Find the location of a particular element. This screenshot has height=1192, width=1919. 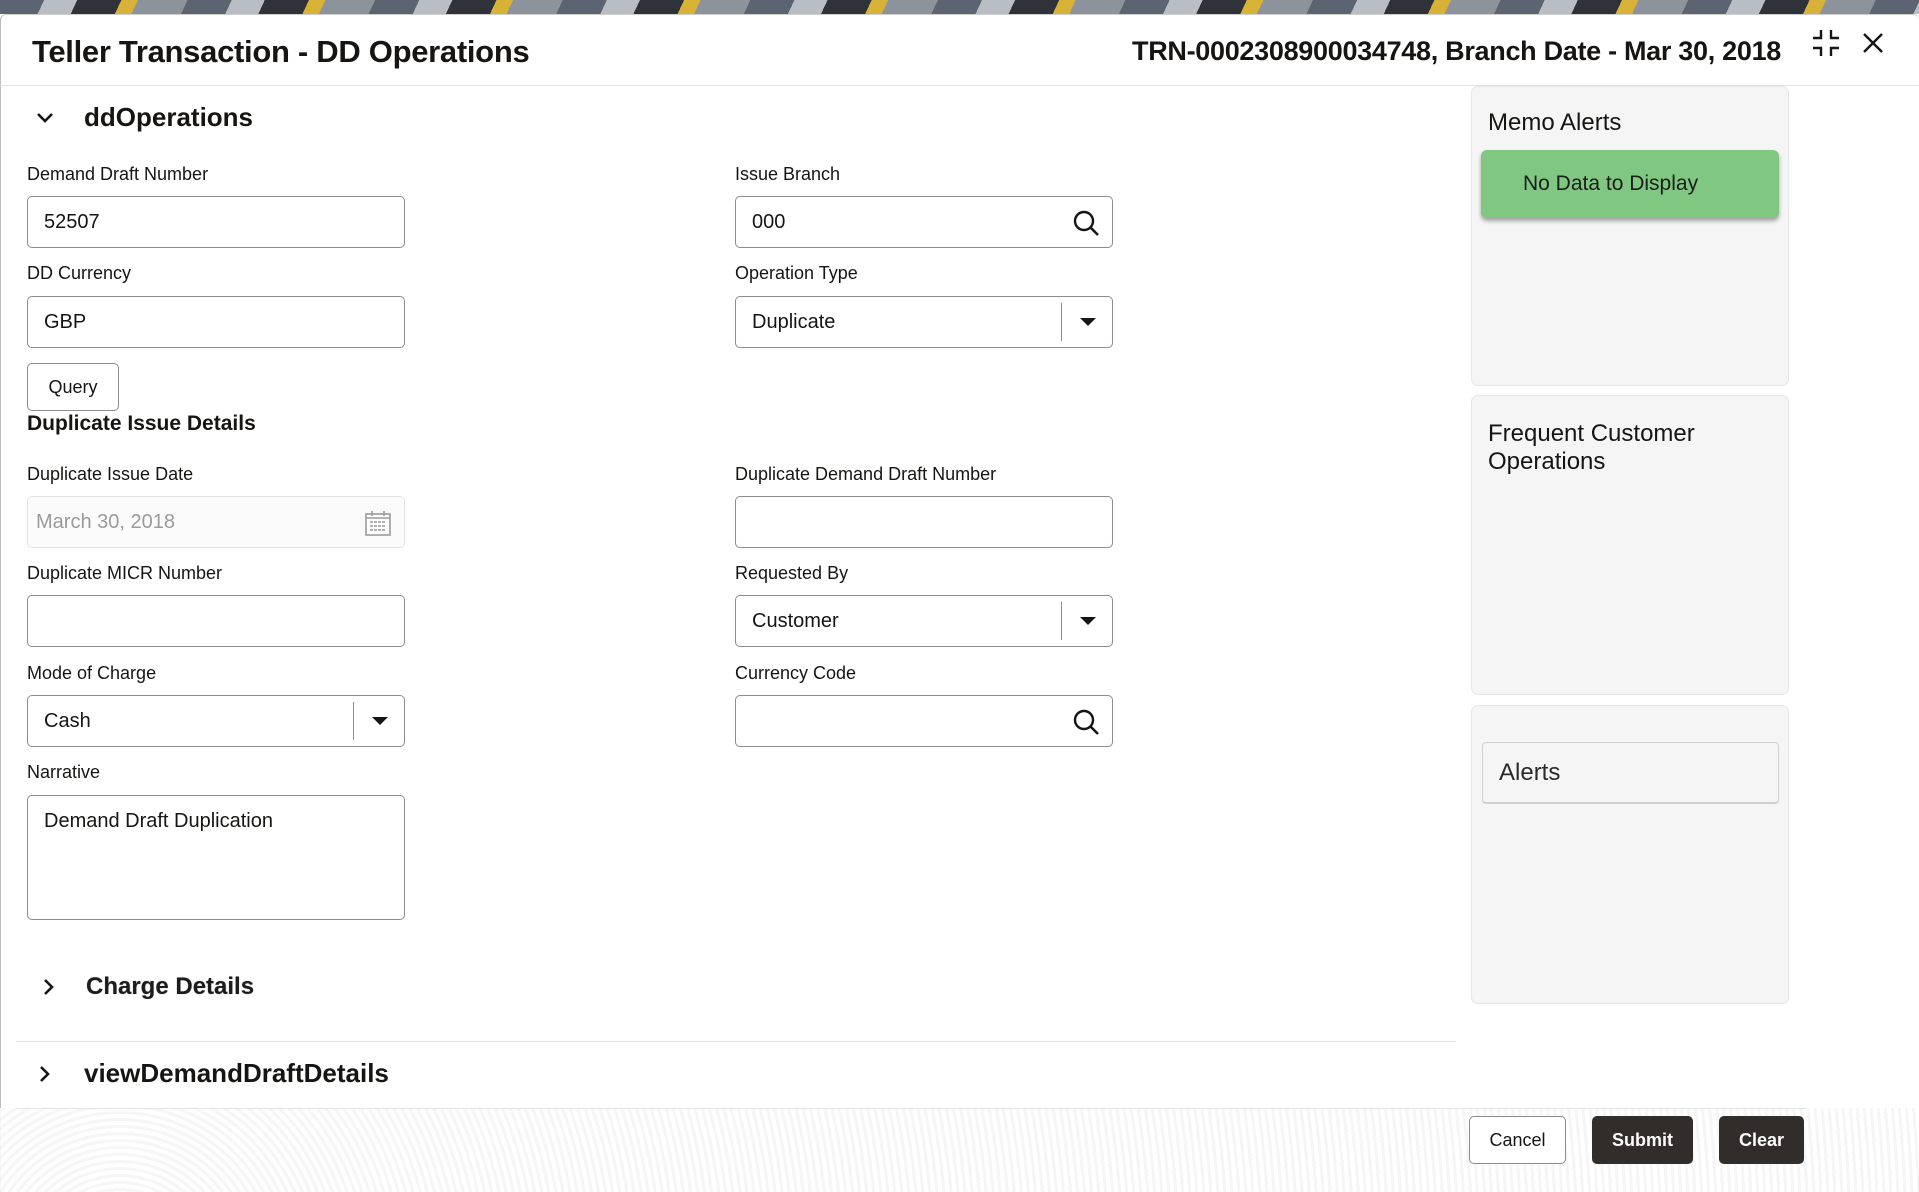

demand-draft-number-value: 52507 is located at coordinates (72, 221).